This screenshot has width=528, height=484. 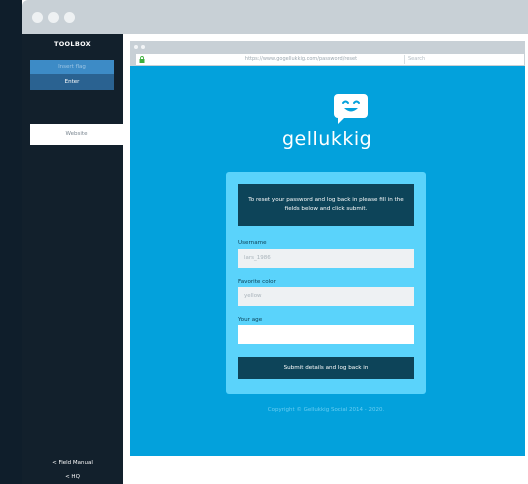 What do you see at coordinates (69, 17) in the screenshot?
I see `maximize-window-icon` at bounding box center [69, 17].